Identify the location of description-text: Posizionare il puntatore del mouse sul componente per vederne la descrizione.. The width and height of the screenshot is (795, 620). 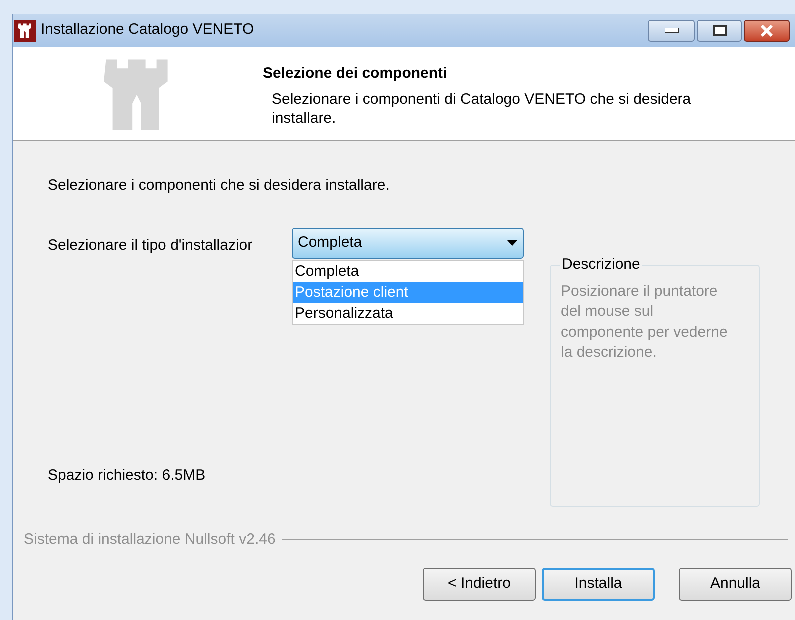
(645, 322).